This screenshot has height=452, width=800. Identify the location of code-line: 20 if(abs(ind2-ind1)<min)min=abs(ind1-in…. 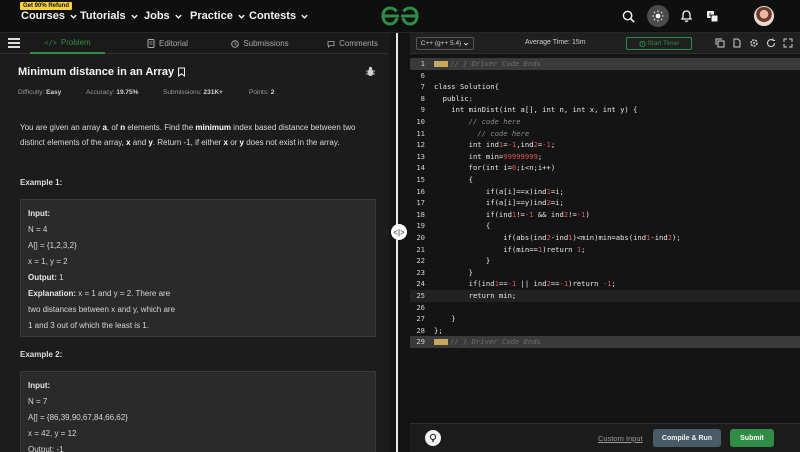
(605, 238).